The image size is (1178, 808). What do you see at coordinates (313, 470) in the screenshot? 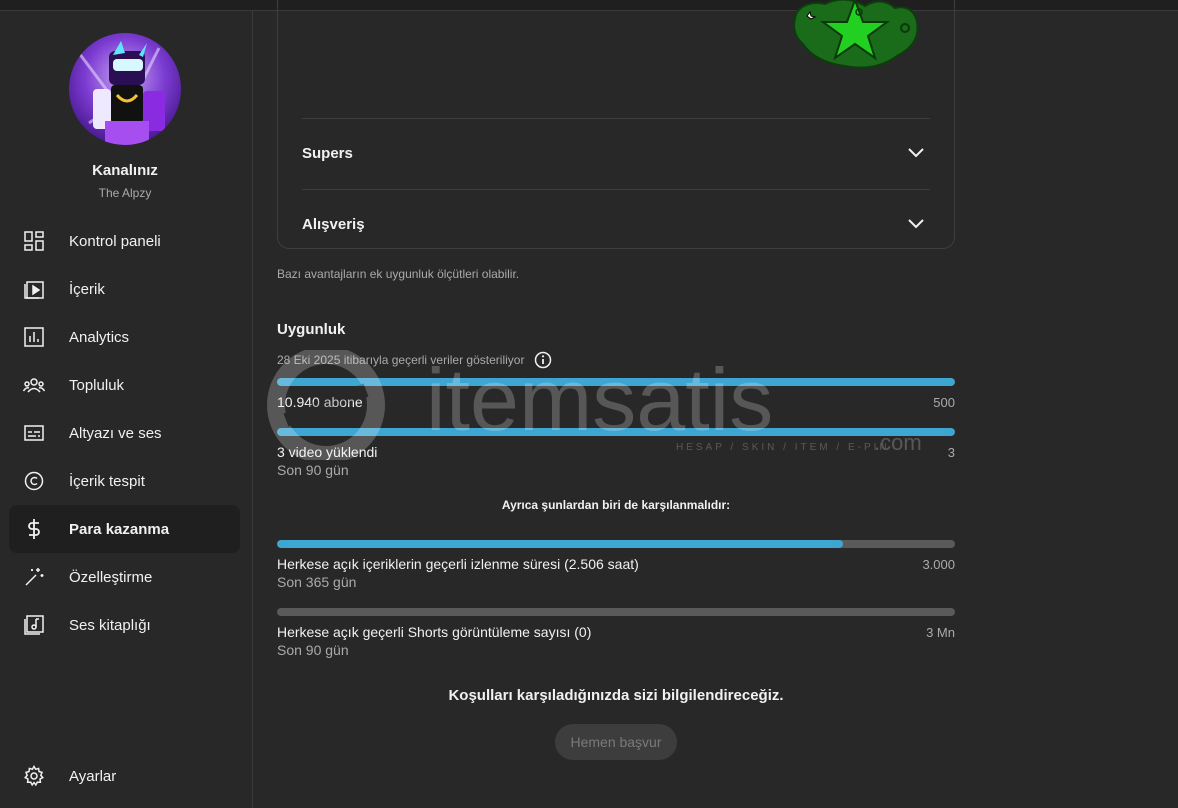
I see `videos-period: Son 90 gün` at bounding box center [313, 470].